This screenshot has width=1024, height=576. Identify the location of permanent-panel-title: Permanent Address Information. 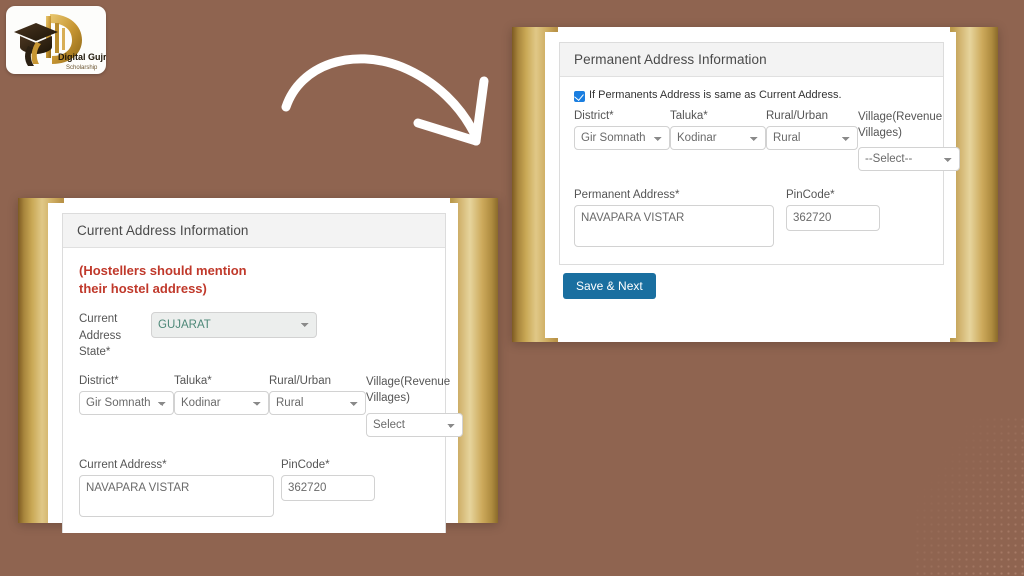
(751, 60).